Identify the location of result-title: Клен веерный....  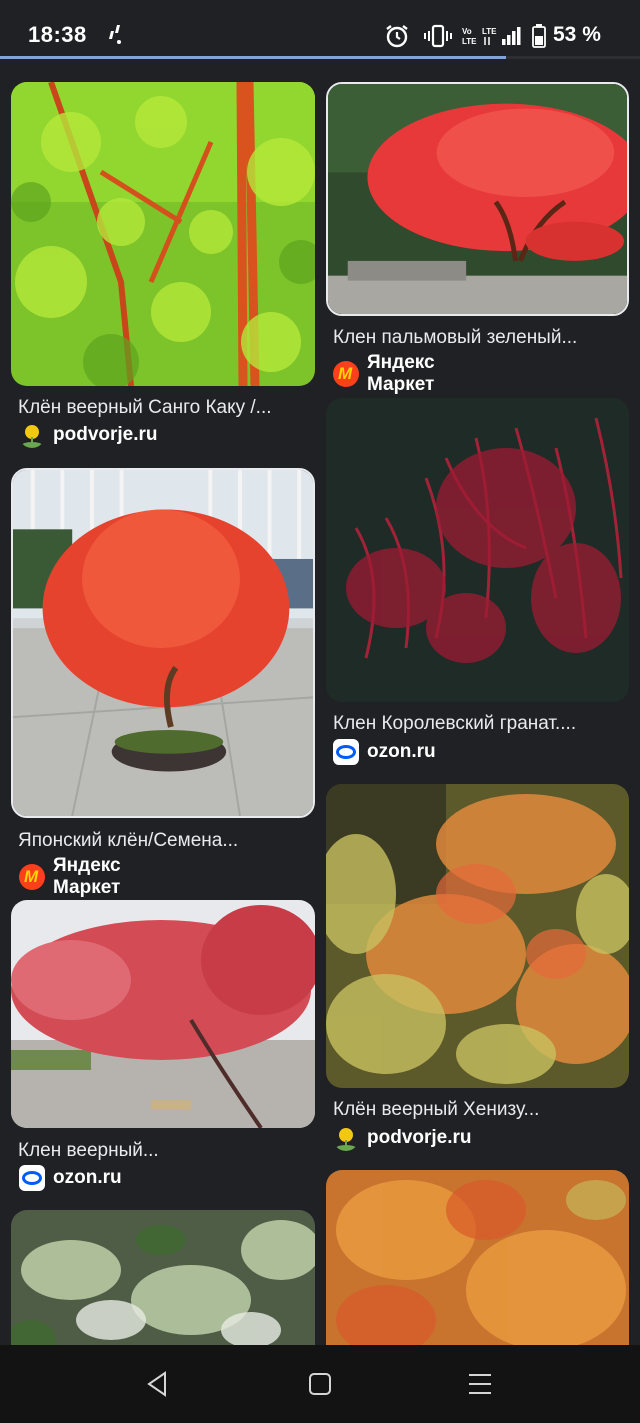
(163, 1151).